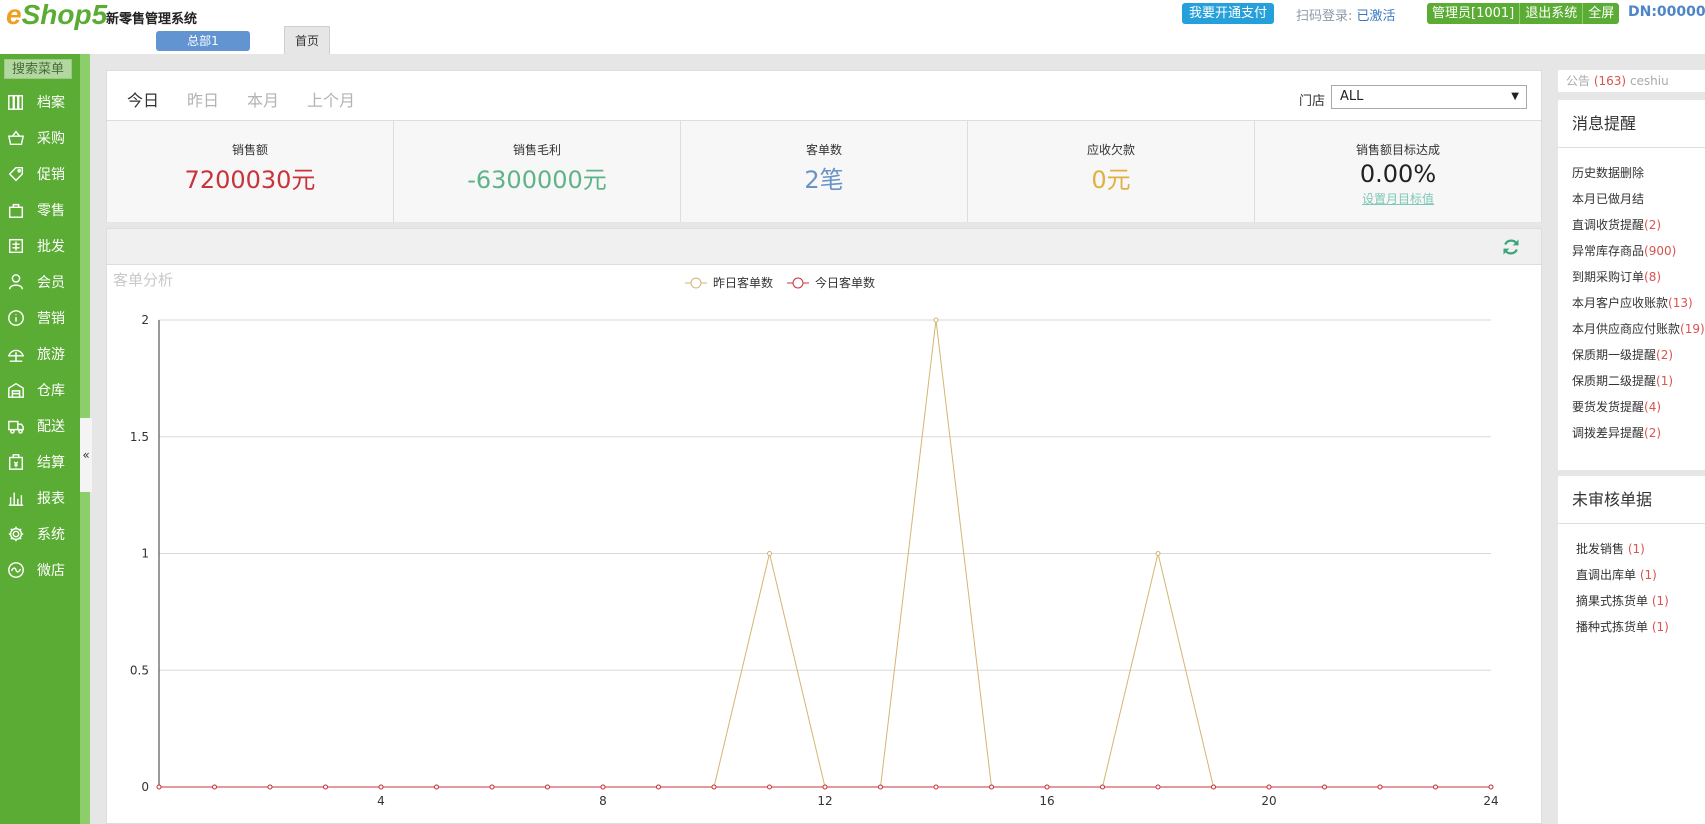  Describe the element at coordinates (16, 534) in the screenshot. I see `gear-icon` at that location.